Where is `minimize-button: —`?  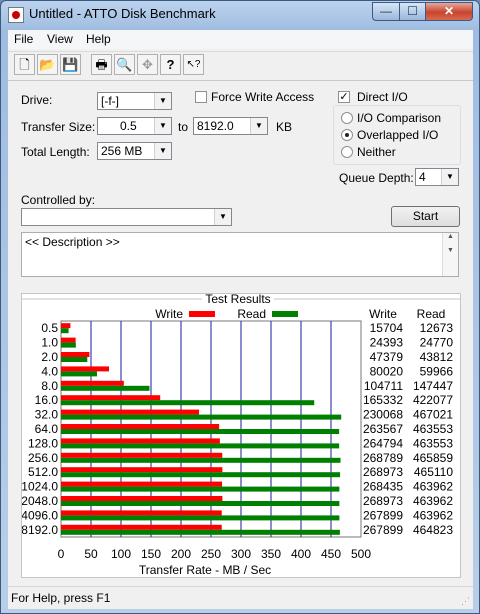 minimize-button: — is located at coordinates (386, 11).